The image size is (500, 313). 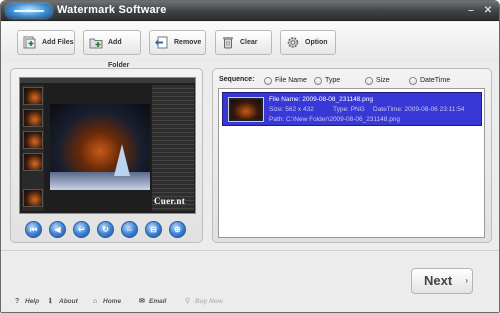 What do you see at coordinates (249, 42) in the screenshot?
I see `clear-label: Clear` at bounding box center [249, 42].